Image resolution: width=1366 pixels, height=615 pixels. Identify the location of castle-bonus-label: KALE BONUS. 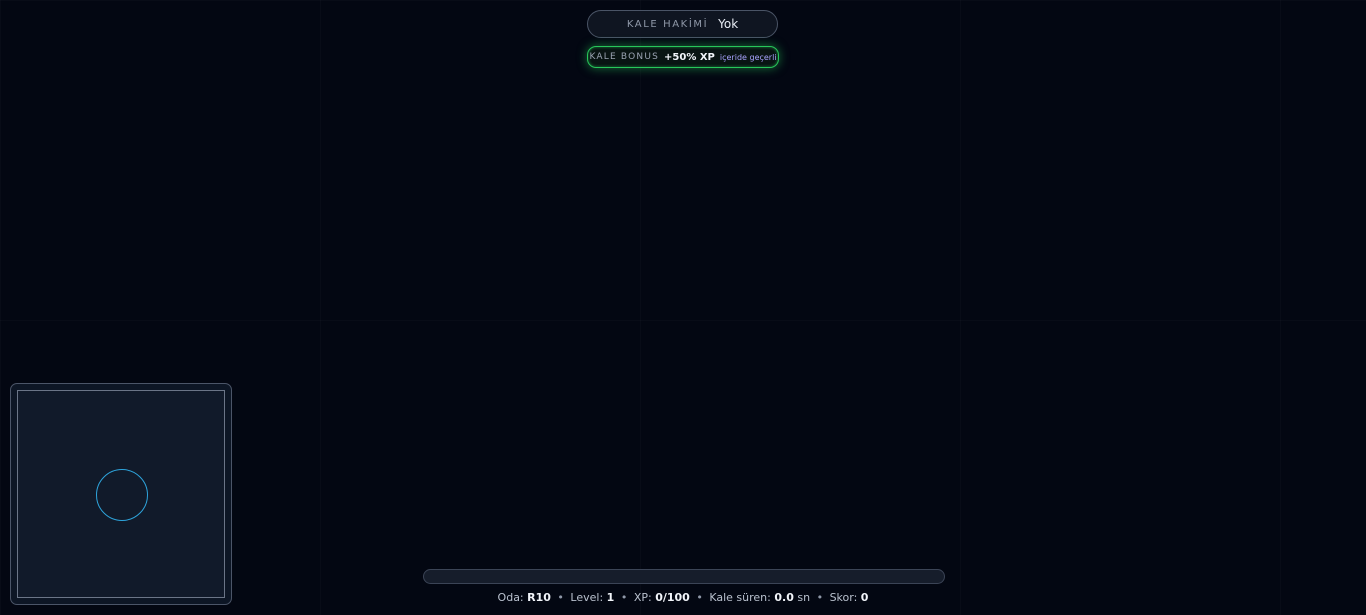
(624, 57).